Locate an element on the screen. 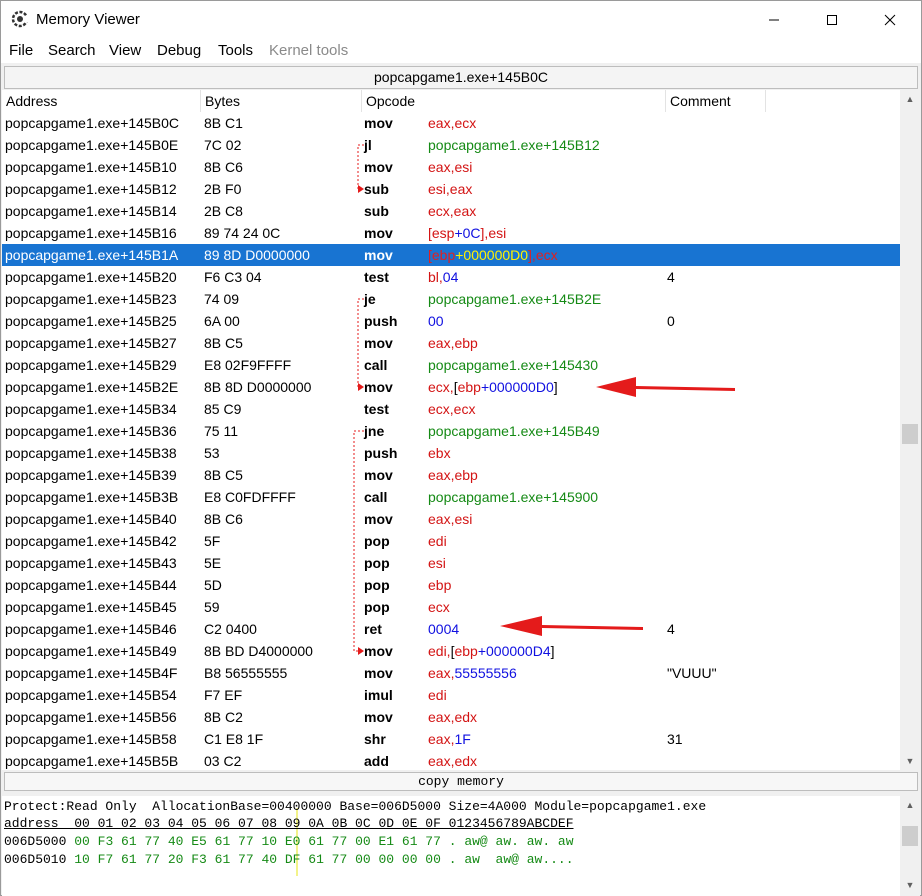 The image size is (922, 896). scroll-down-icon: ▼ is located at coordinates (910, 761).